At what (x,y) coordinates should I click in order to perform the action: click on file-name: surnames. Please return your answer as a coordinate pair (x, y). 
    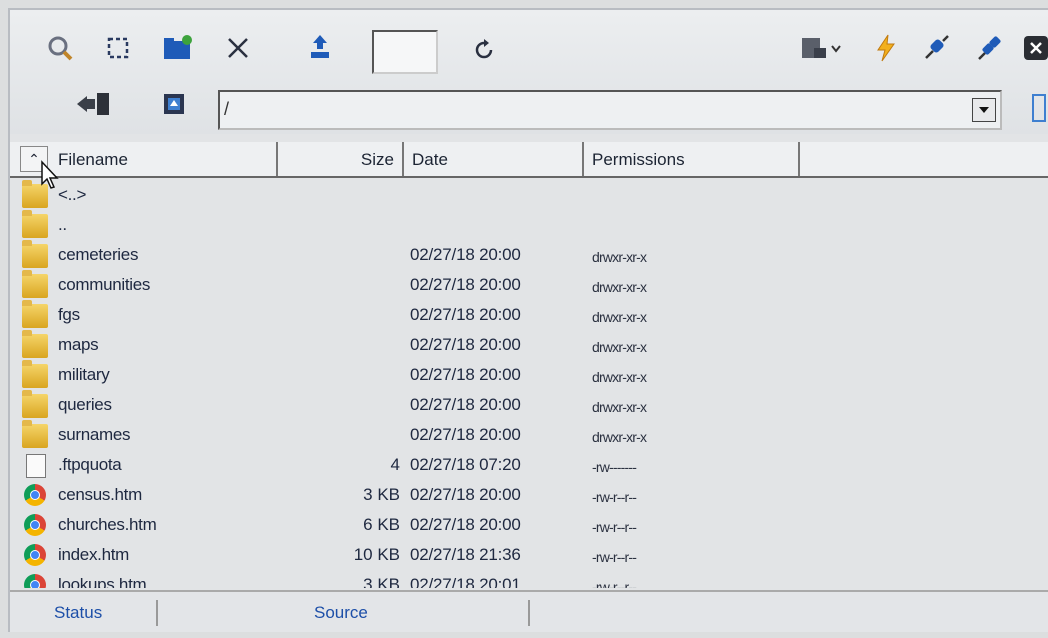
    Looking at the image, I should click on (94, 434).